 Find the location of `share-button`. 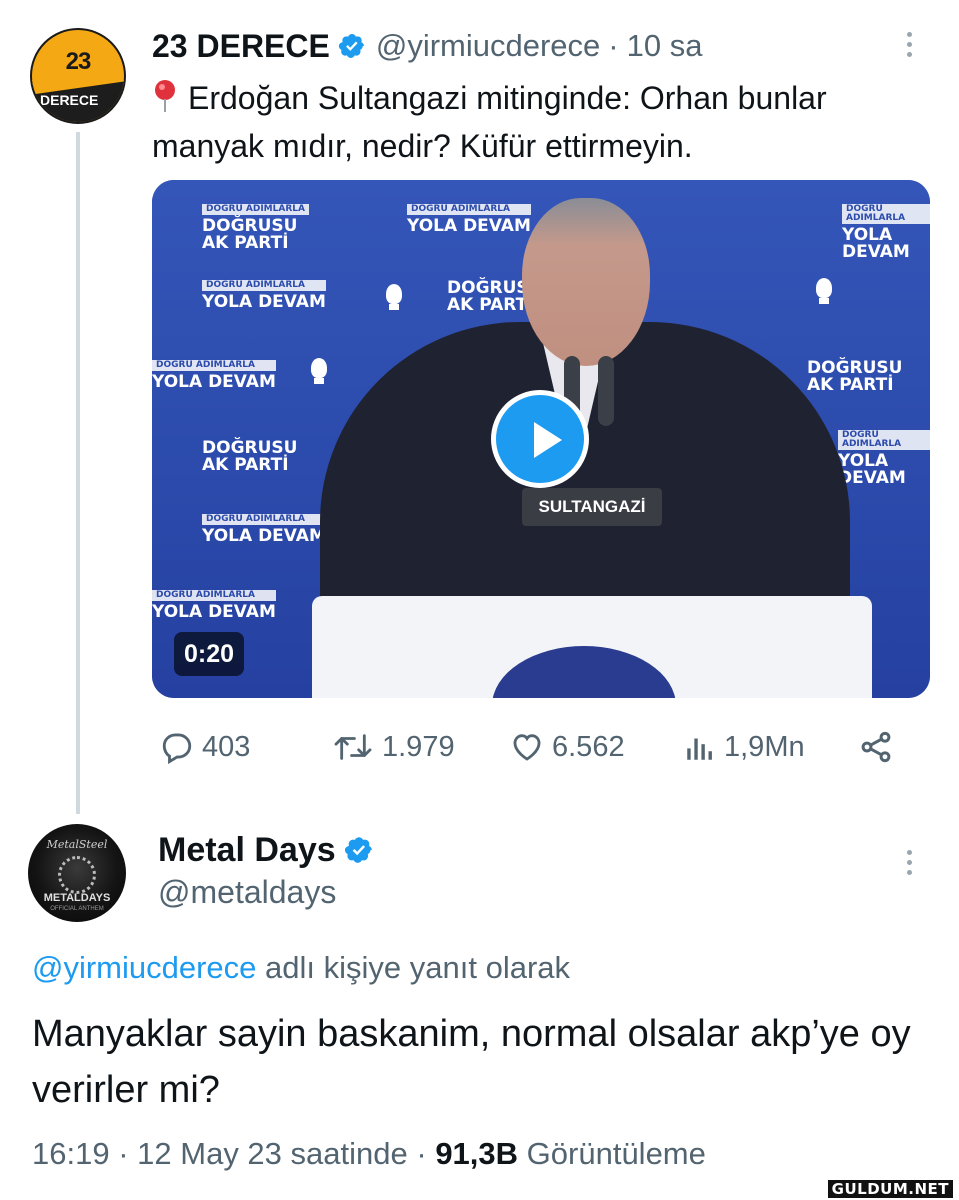

share-button is located at coordinates (879, 747).